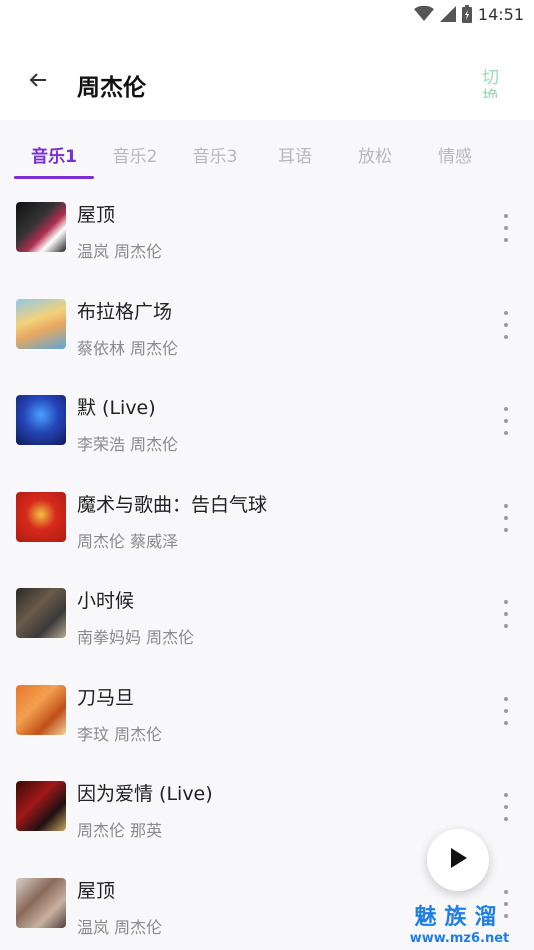 The width and height of the screenshot is (534, 950). Describe the element at coordinates (128, 444) in the screenshot. I see `song-artist: 李荣浩 周杰伦` at that location.